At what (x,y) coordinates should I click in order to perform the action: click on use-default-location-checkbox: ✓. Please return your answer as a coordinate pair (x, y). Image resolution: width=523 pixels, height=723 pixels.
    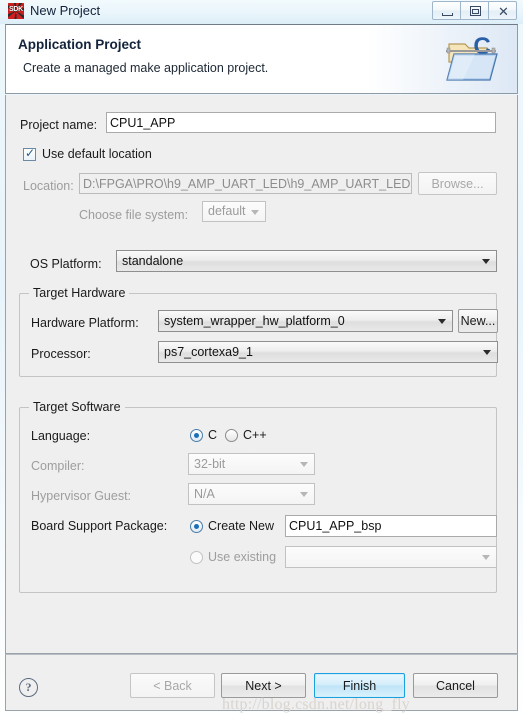
    Looking at the image, I should click on (29, 153).